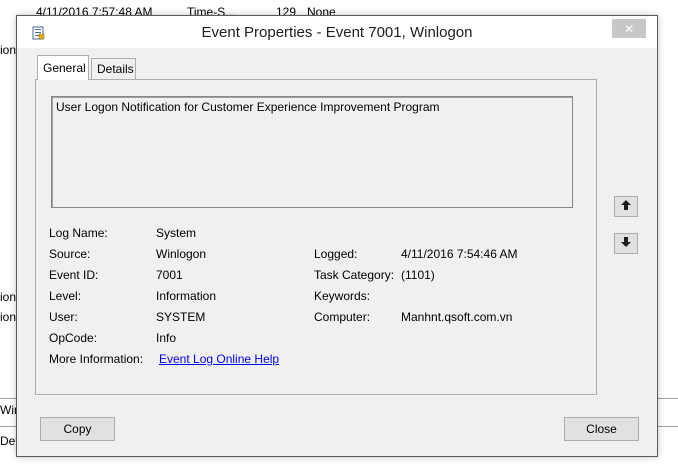 The height and width of the screenshot is (470, 678). Describe the element at coordinates (418, 275) in the screenshot. I see `task-category-value: (1101)` at that location.